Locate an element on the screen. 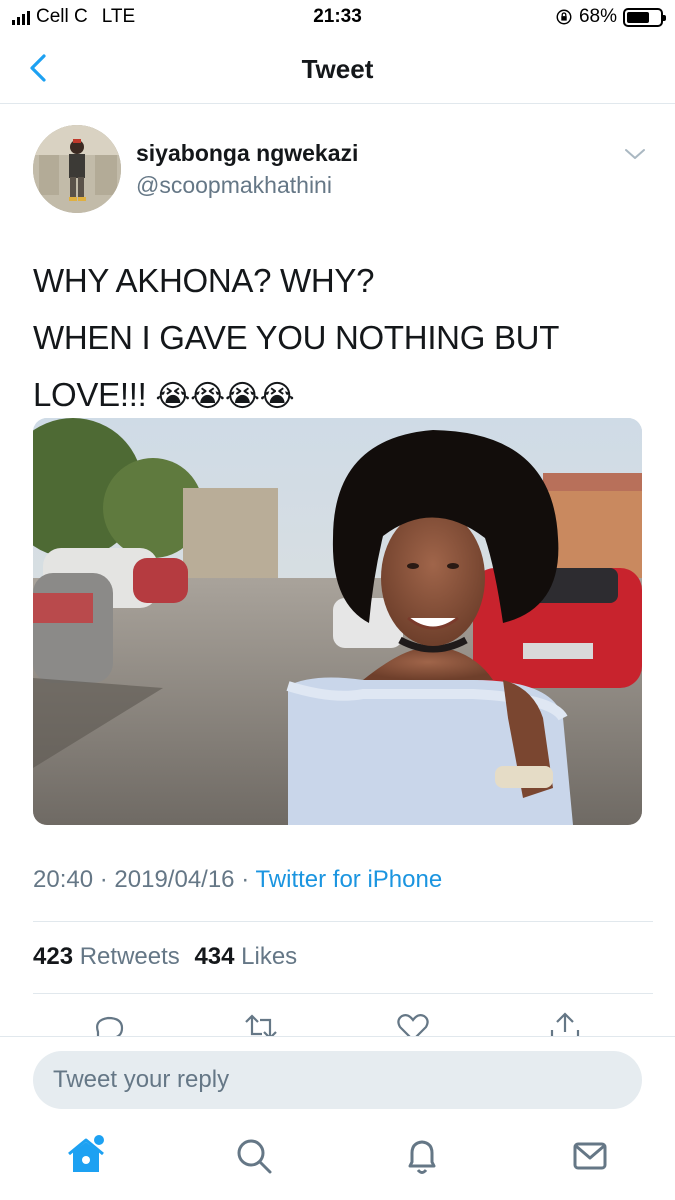 The width and height of the screenshot is (675, 1200). notifications-icon is located at coordinates (422, 1156).